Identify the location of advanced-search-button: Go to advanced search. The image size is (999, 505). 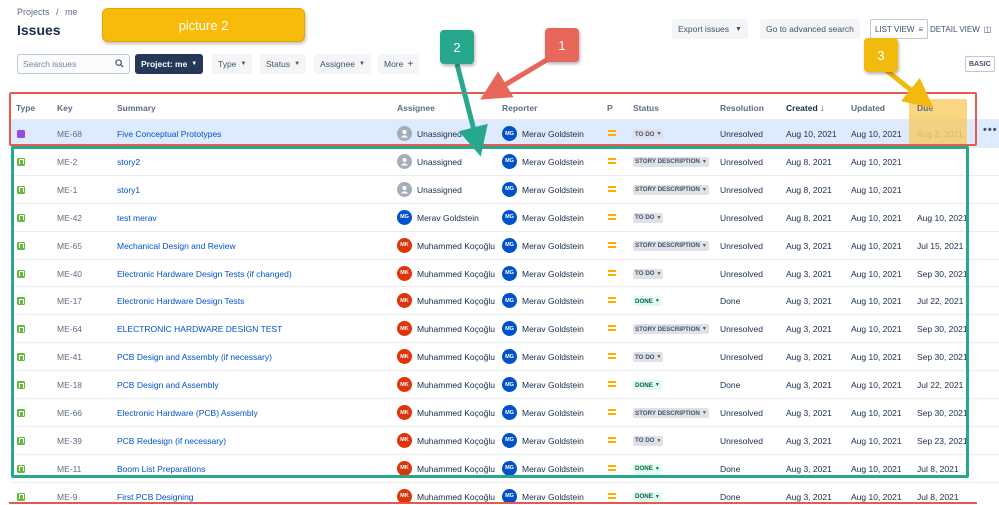
(810, 29).